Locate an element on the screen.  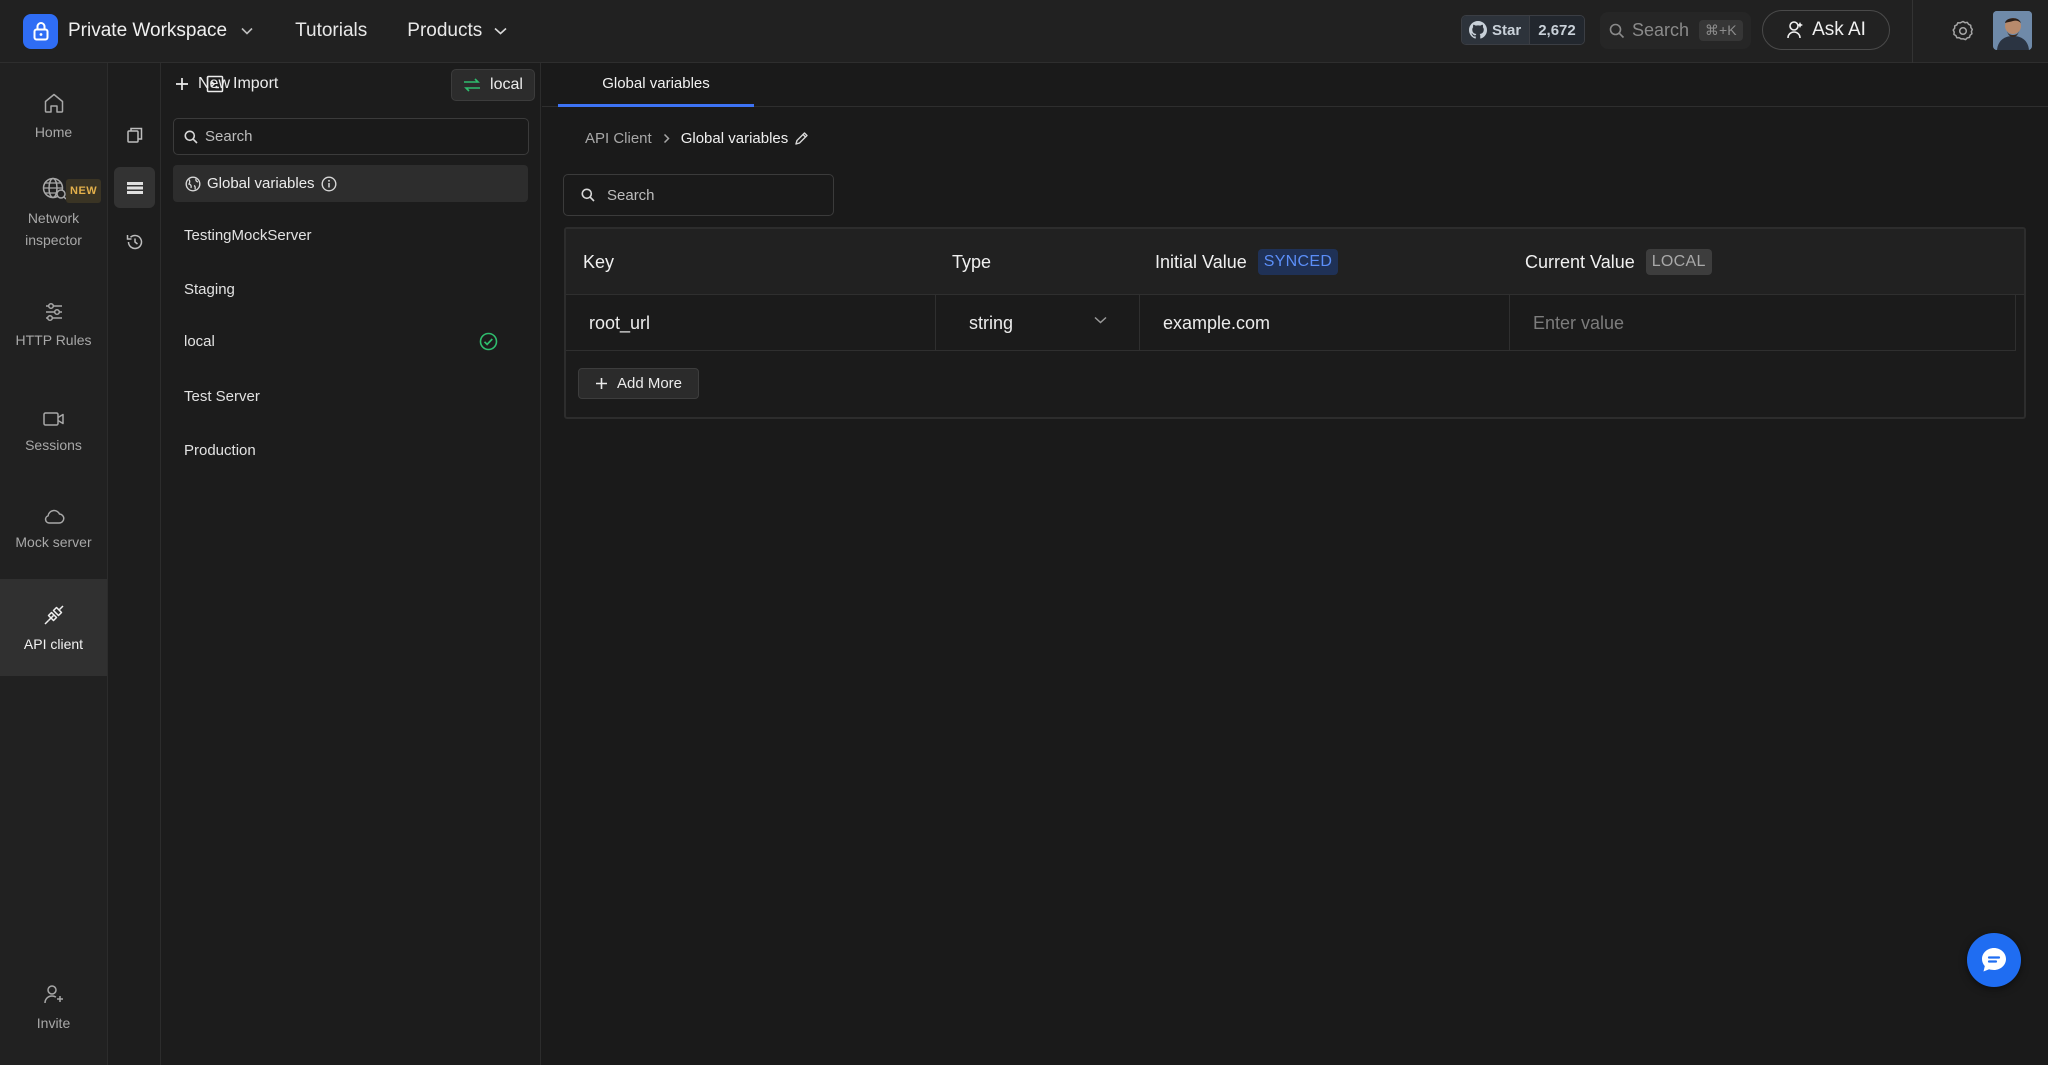
type-select: string is located at coordinates (1038, 323).